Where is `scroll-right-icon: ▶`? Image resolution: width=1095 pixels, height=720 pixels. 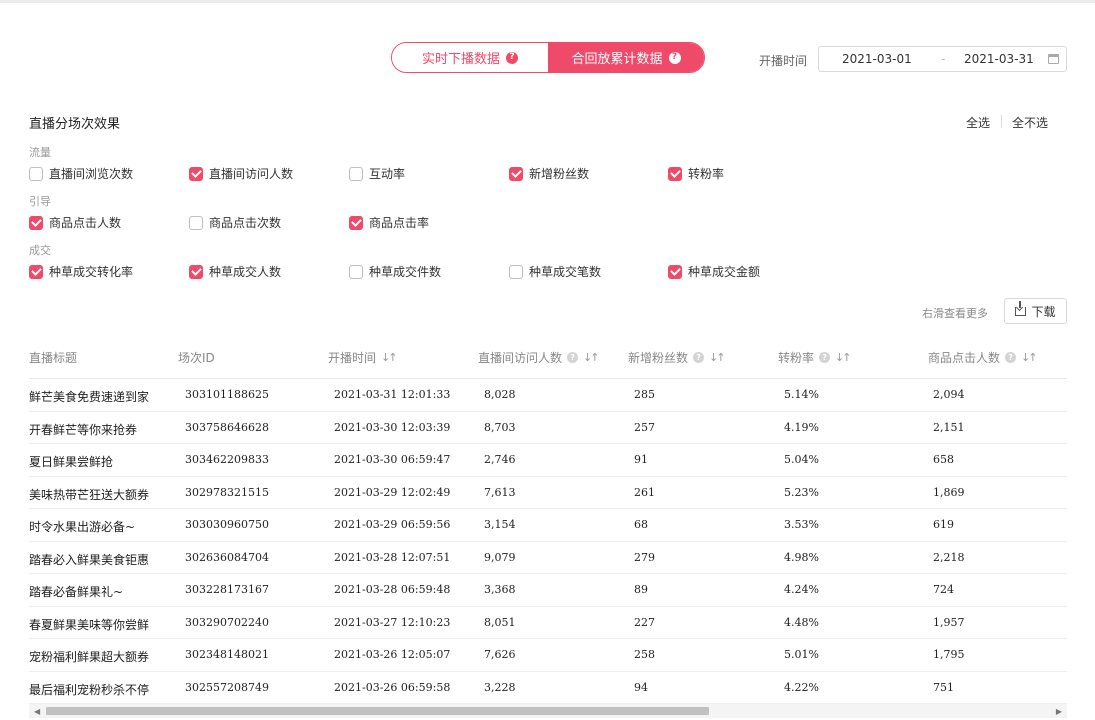
scroll-right-icon: ▶ is located at coordinates (1059, 711).